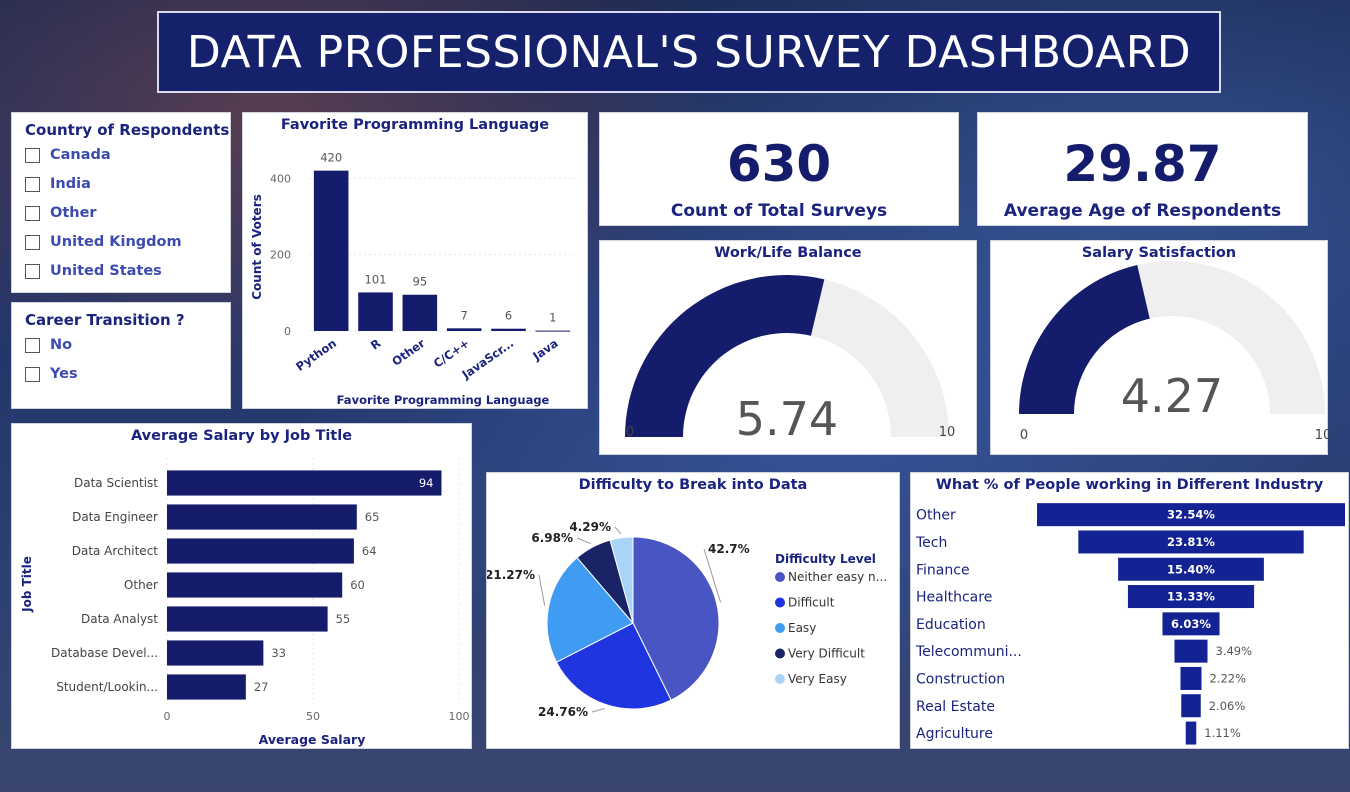 The image size is (1350, 792). I want to click on language-data-label: 6, so click(508, 316).